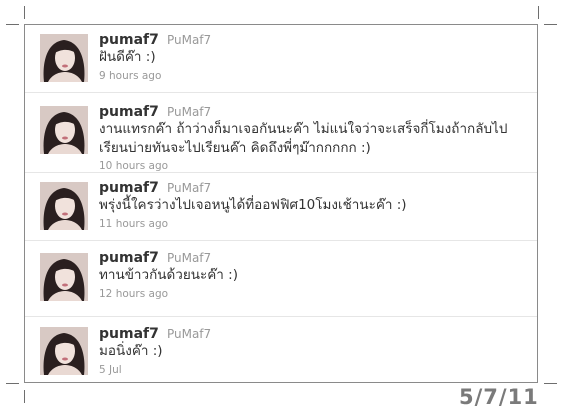 The image size is (564, 410). I want to click on crop-mark-top-right-horizontal, so click(550, 24).